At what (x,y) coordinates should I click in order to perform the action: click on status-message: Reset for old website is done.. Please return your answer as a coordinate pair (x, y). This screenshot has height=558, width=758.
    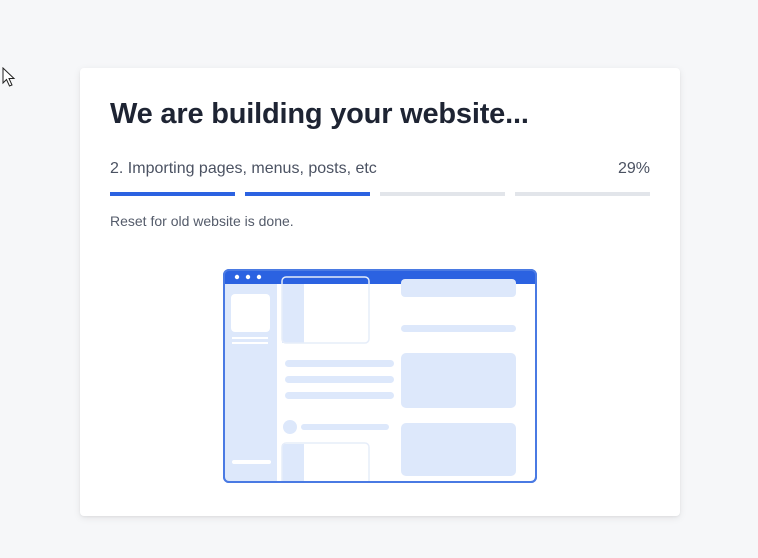
    Looking at the image, I should click on (202, 221).